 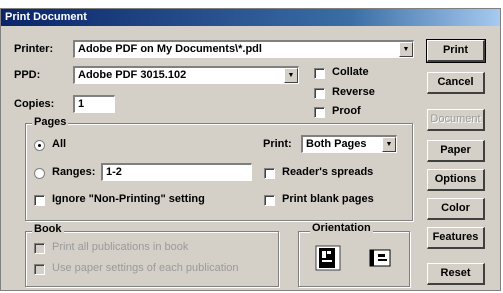 What do you see at coordinates (170, 49) in the screenshot?
I see `printer-value: Adobe PDF on My Documents\*.pdl` at bounding box center [170, 49].